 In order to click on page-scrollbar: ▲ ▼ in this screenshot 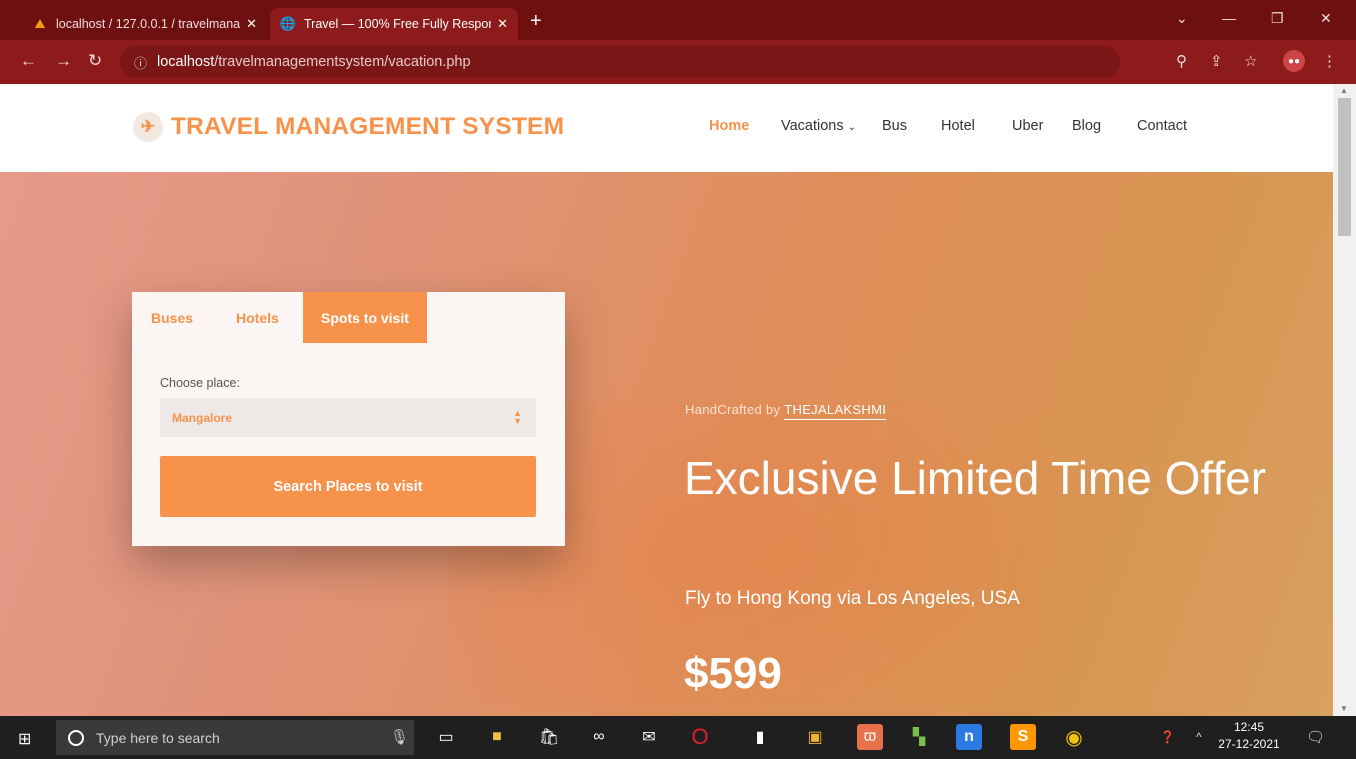, I will do `click(1344, 400)`.